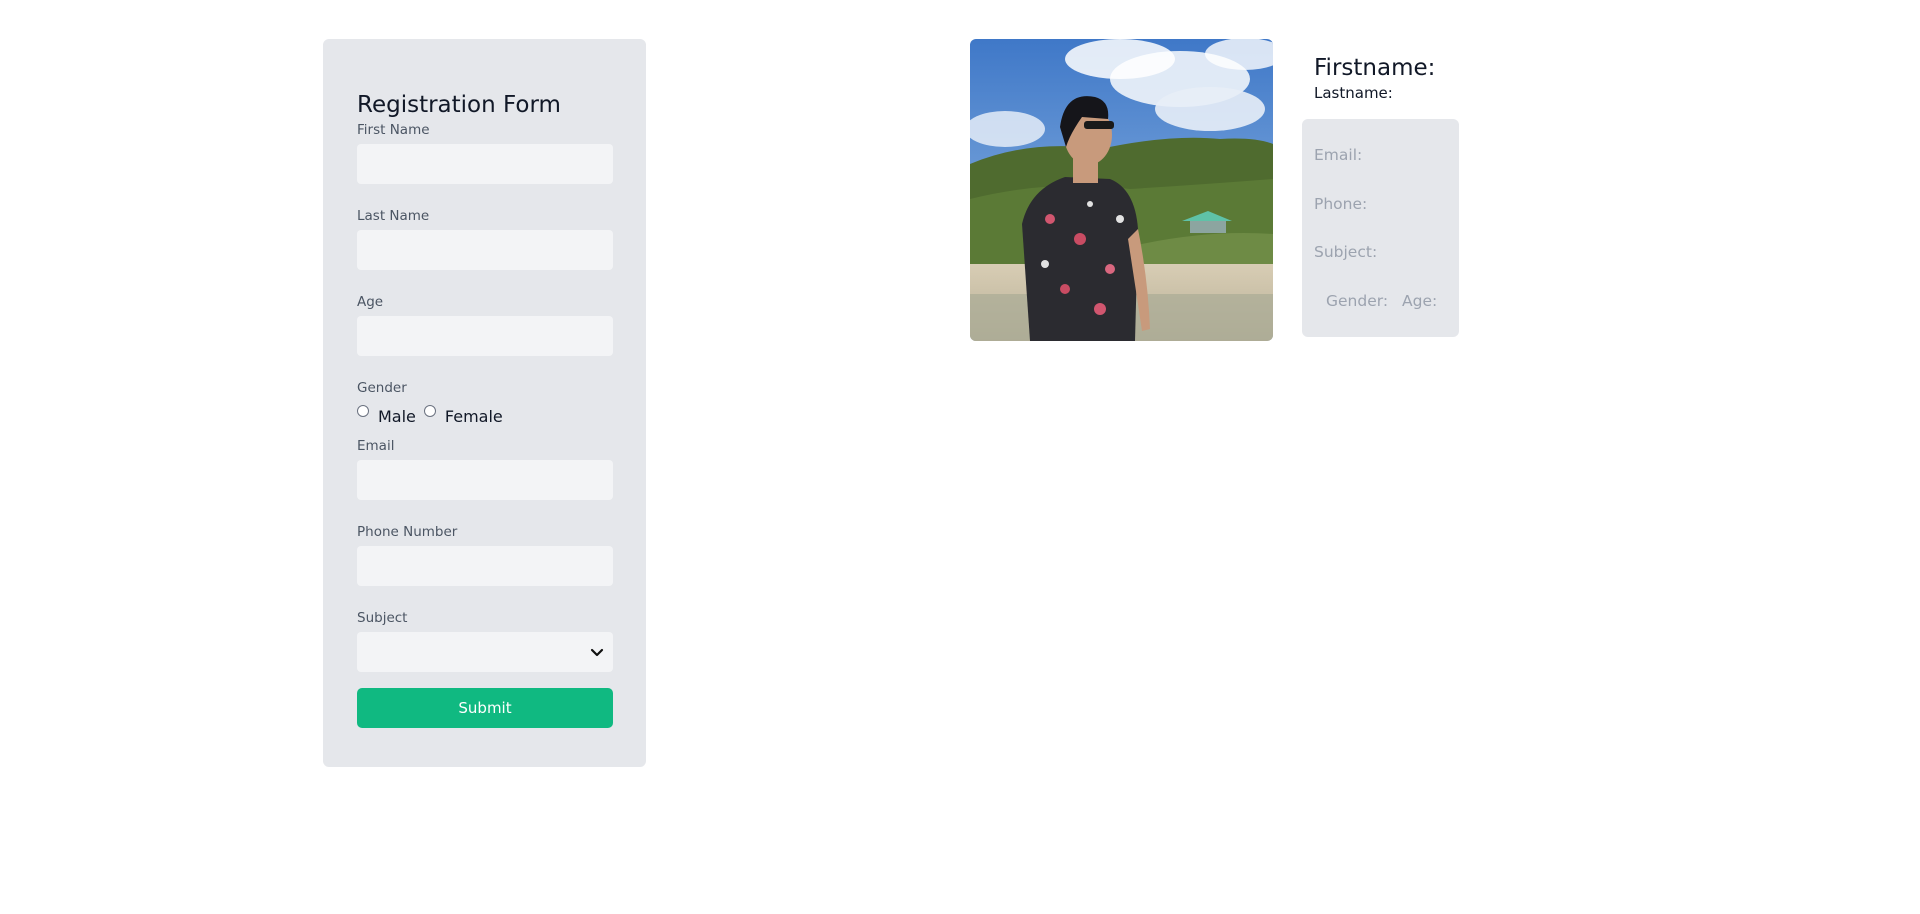 Image resolution: width=1920 pixels, height=914 pixels. Describe the element at coordinates (1357, 301) in the screenshot. I see `preview-gender: Gender:` at that location.